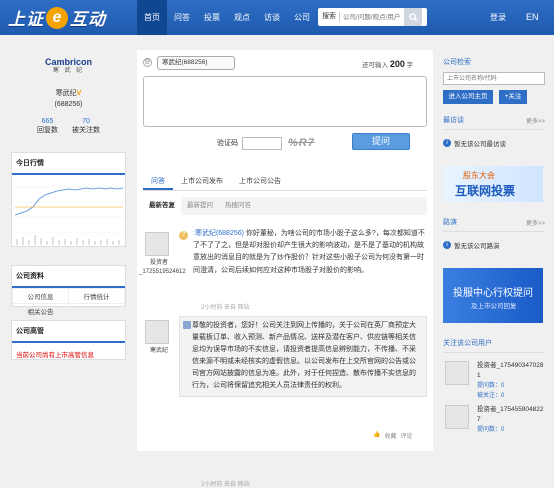  I want to click on company-data-panel: 公司资料 公司信息 行情统计 相关公告, so click(68, 292).